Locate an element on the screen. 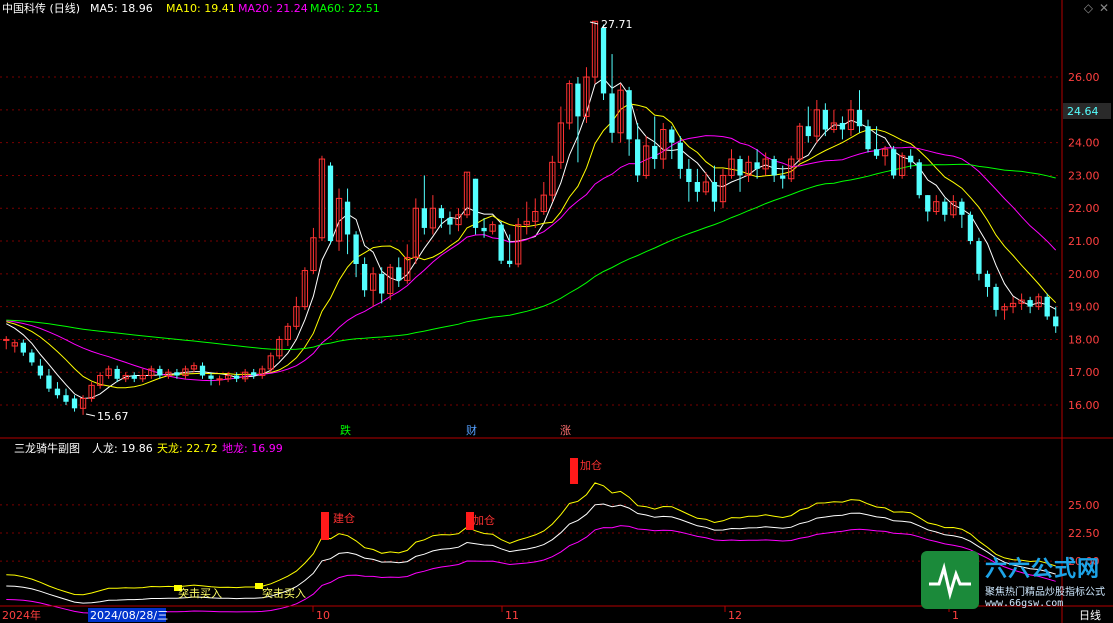  buy-label-1: 突击买入 is located at coordinates (200, 593).